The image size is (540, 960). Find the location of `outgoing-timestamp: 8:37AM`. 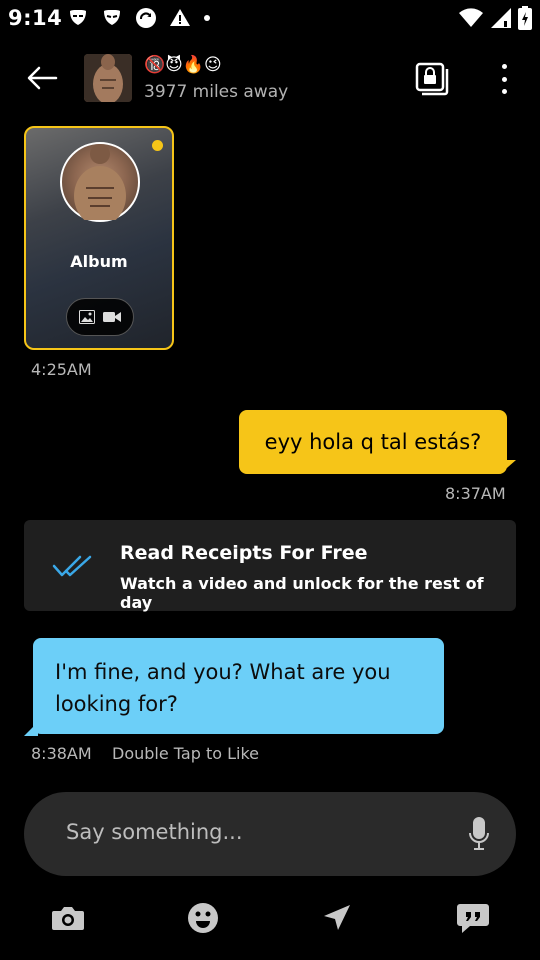

outgoing-timestamp: 8:37AM is located at coordinates (475, 493).